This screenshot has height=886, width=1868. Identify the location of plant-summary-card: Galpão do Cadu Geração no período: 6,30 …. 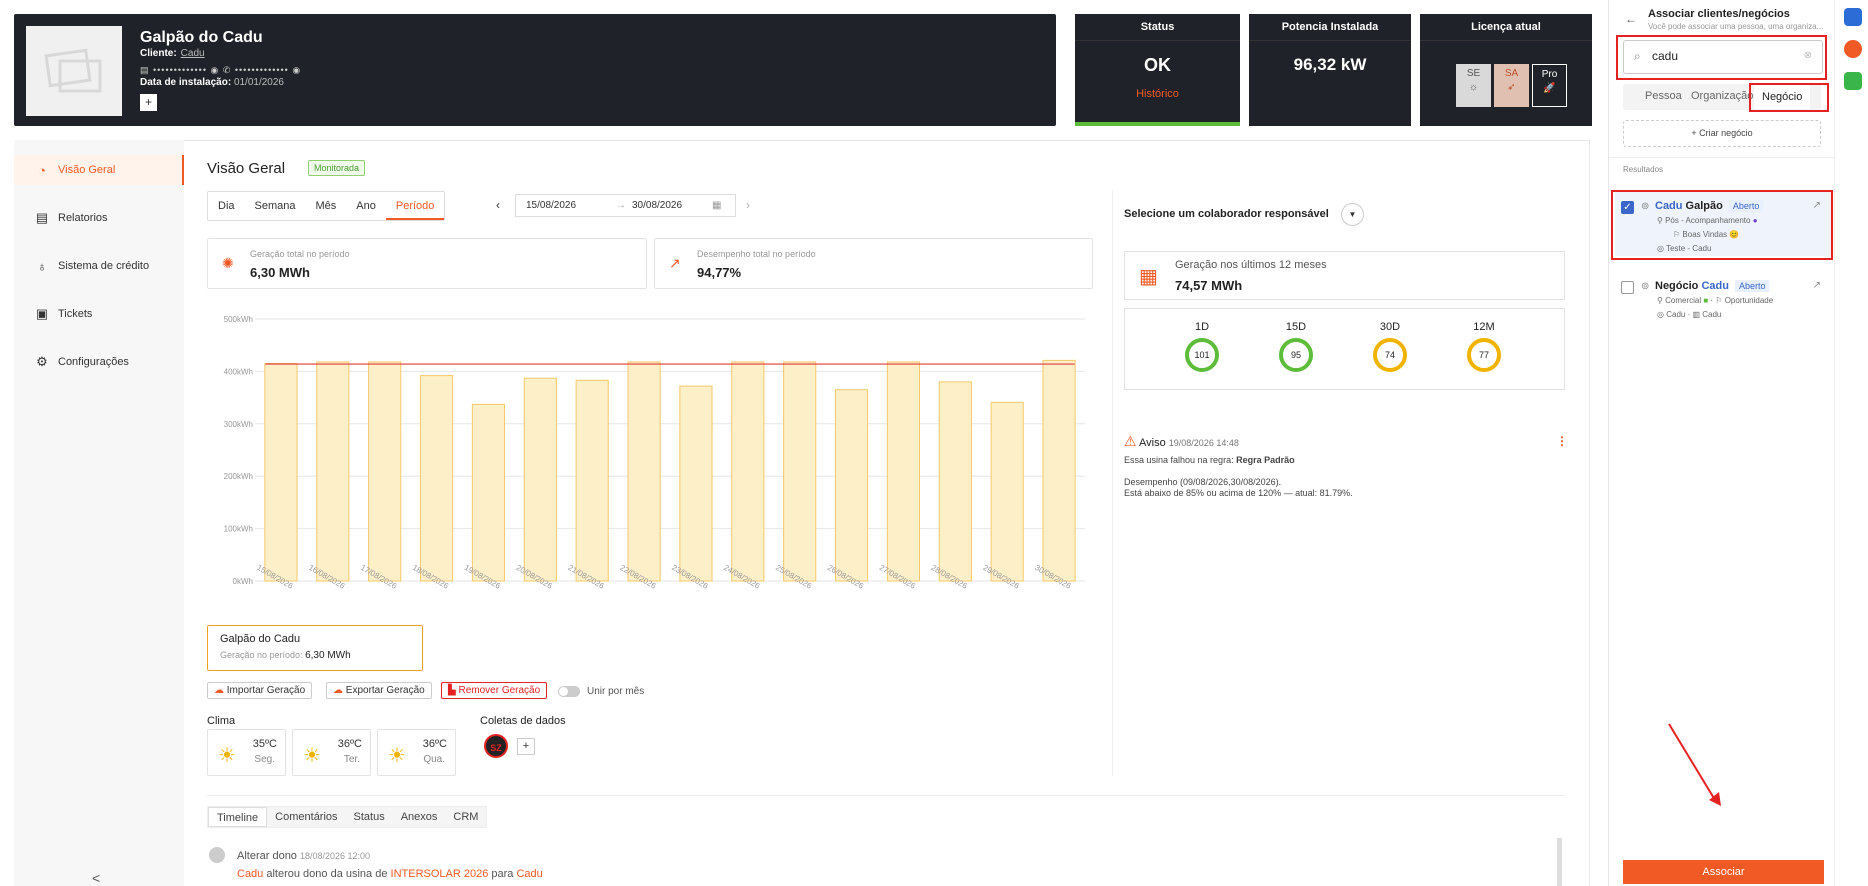
(315, 648).